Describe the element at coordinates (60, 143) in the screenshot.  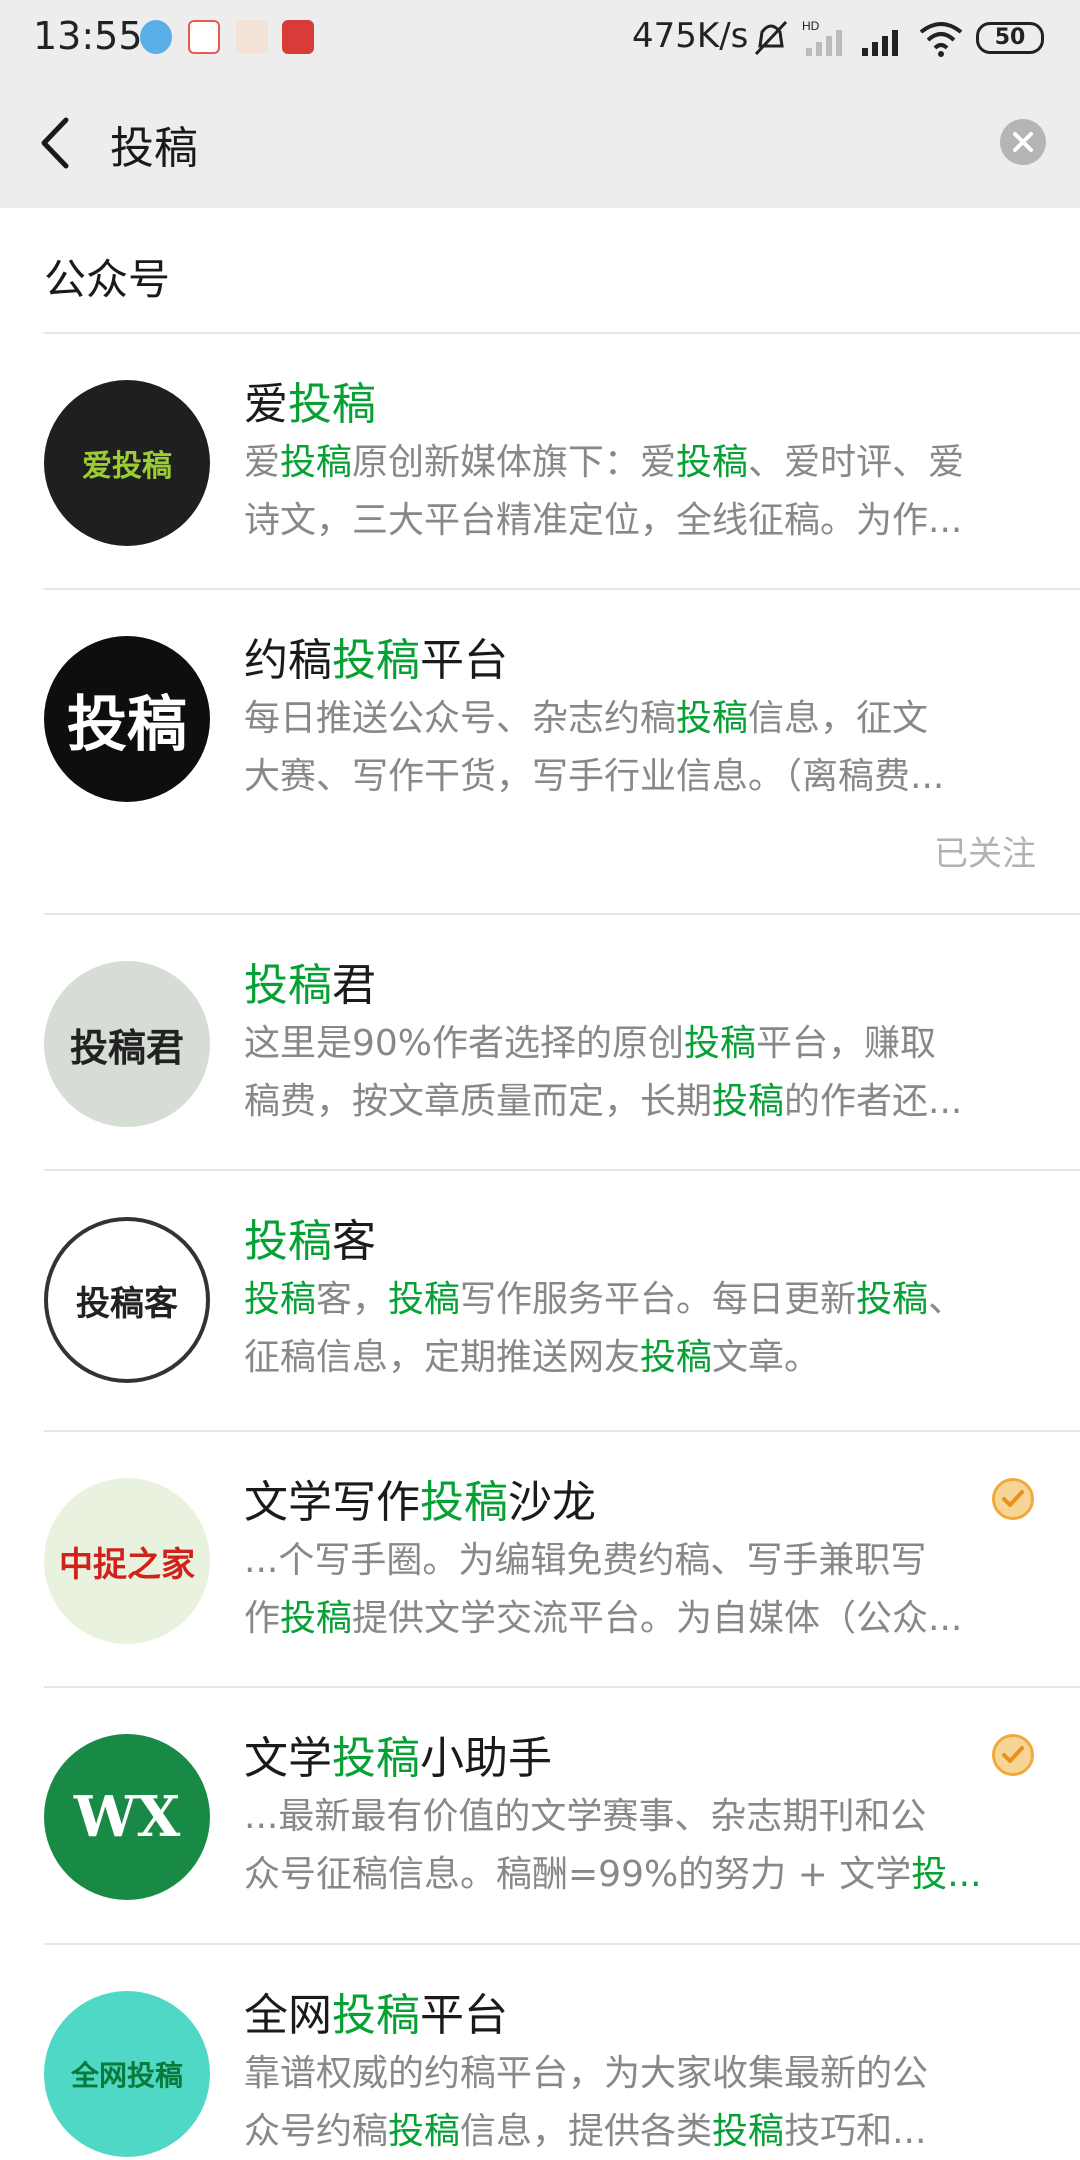
I see `back-arrow-icon` at that location.